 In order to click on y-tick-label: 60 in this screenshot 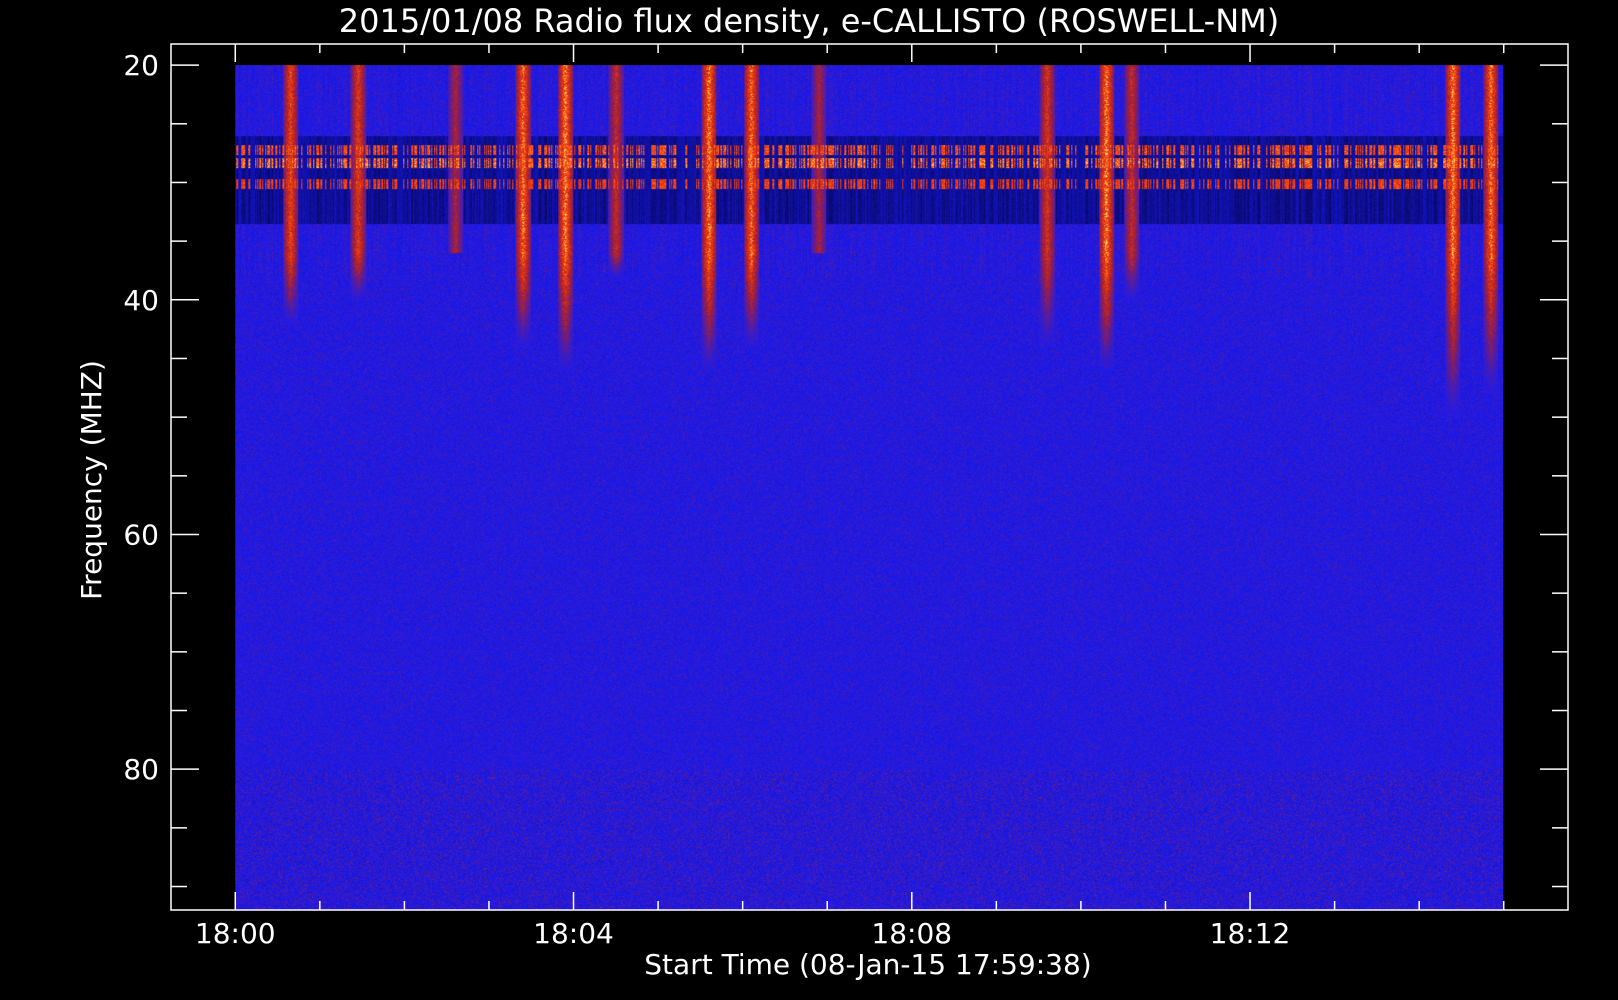, I will do `click(141, 534)`.